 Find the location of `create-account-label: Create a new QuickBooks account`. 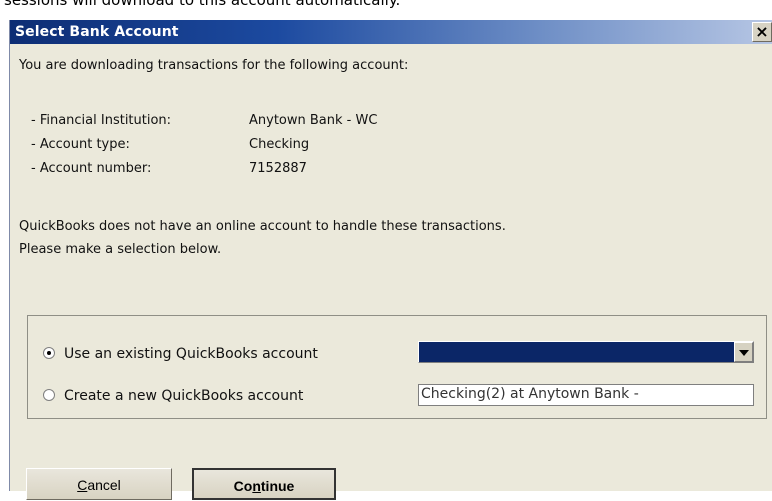

create-account-label: Create a new QuickBooks account is located at coordinates (184, 396).